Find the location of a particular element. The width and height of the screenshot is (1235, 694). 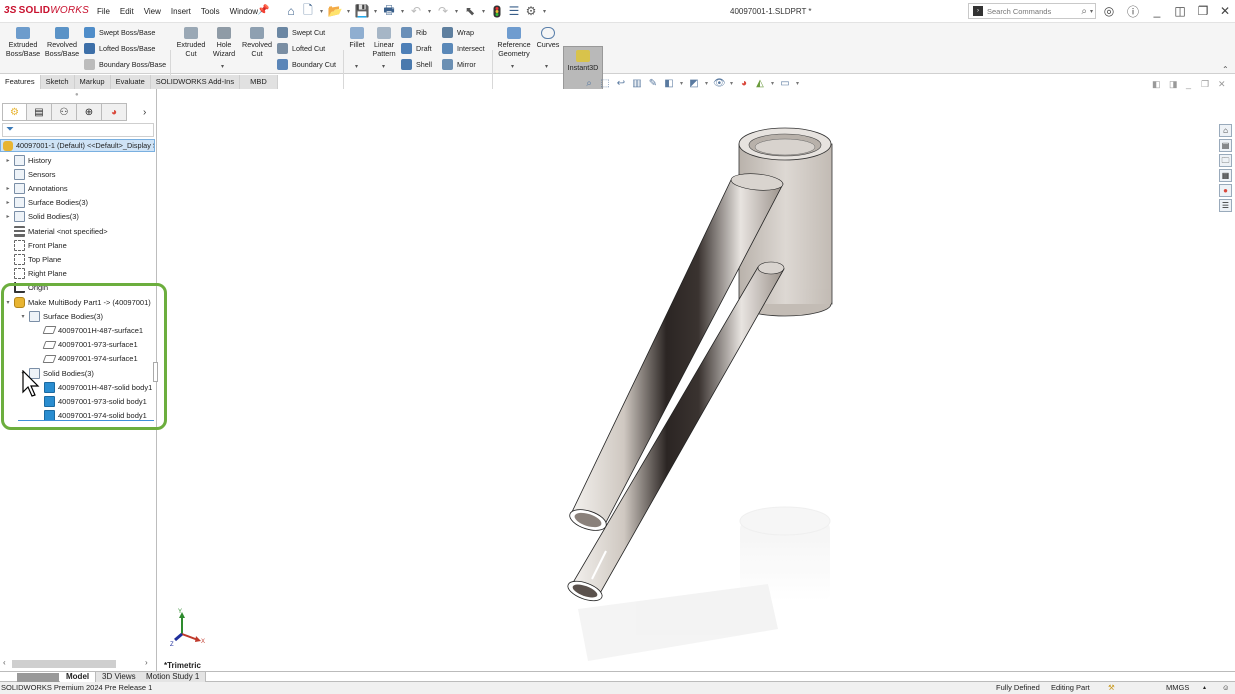

reference-geometry-dropdown-icon: ▾ is located at coordinates (512, 66).